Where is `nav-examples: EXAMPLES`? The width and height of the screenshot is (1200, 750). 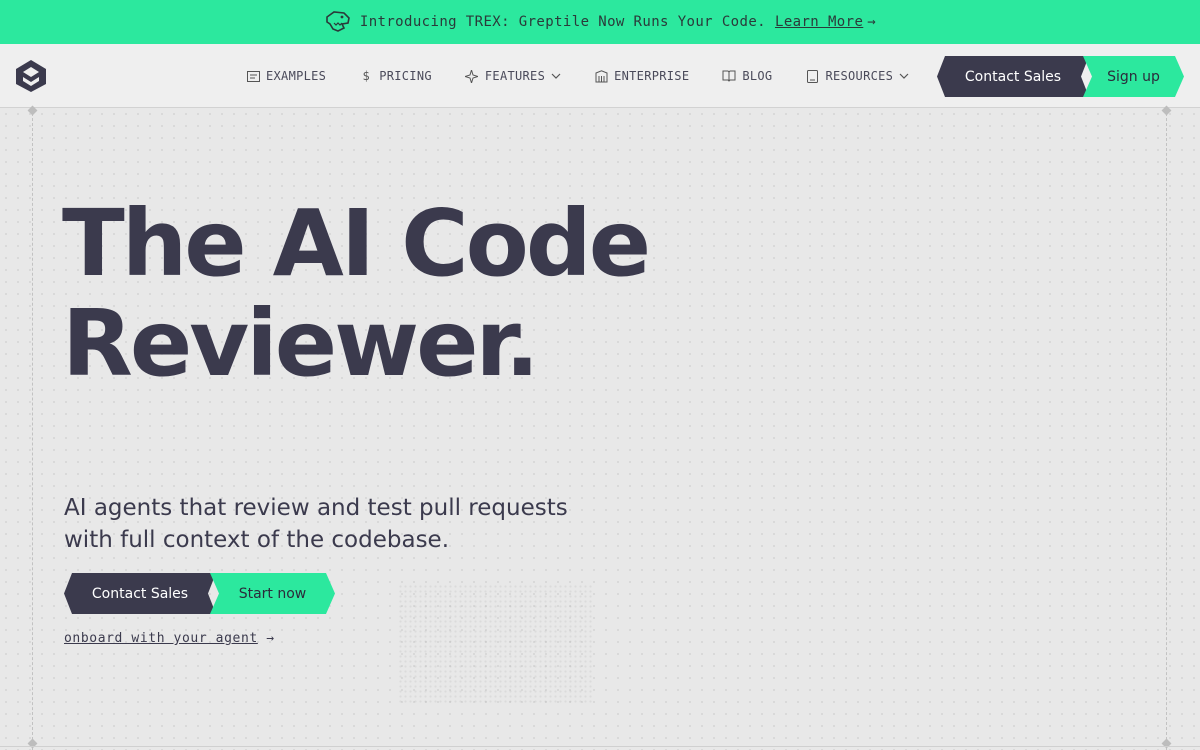 nav-examples: EXAMPLES is located at coordinates (286, 76).